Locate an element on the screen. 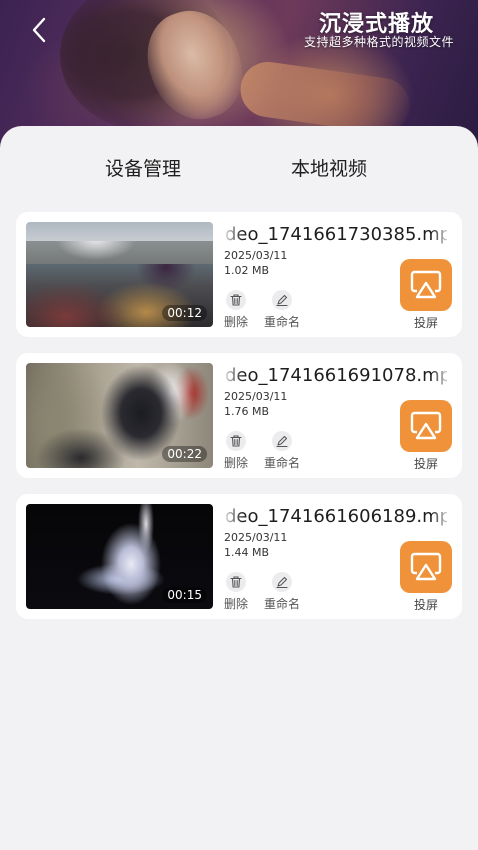 Image resolution: width=478 pixels, height=850 pixels. back-button is located at coordinates (39, 30).